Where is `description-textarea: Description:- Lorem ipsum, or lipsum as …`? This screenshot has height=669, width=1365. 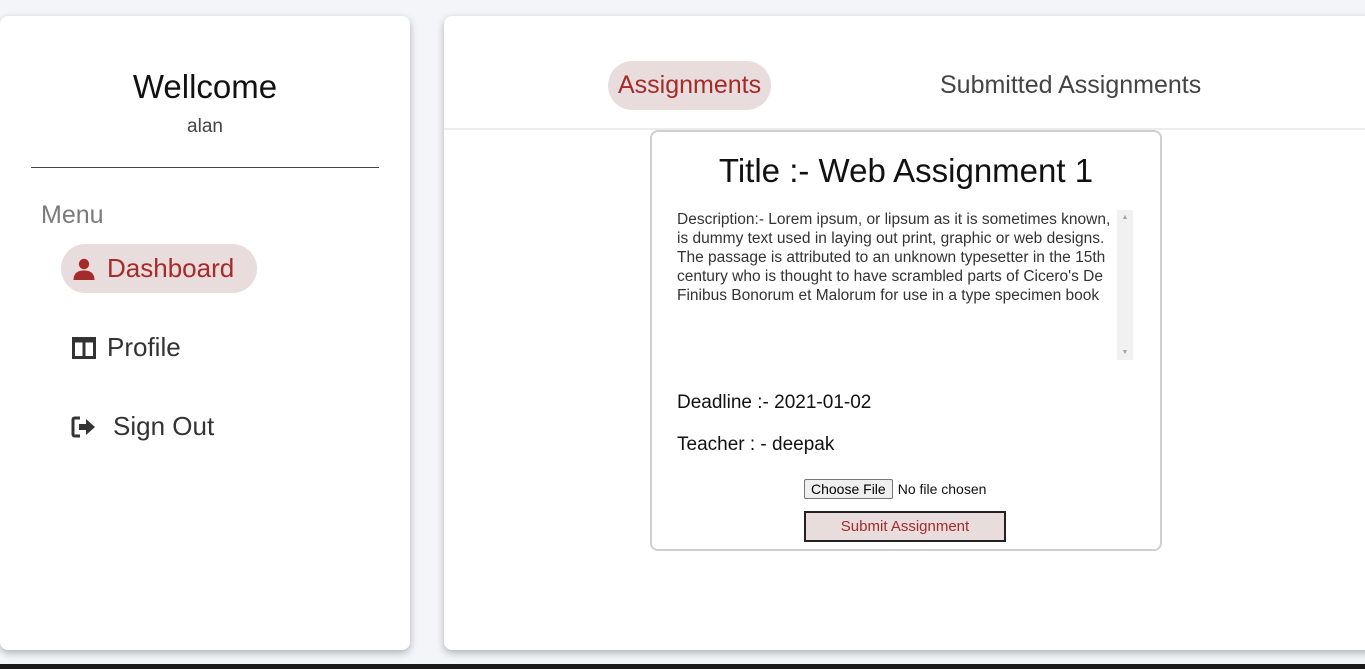
description-textarea: Description:- Lorem ipsum, or lipsum as … is located at coordinates (905, 285).